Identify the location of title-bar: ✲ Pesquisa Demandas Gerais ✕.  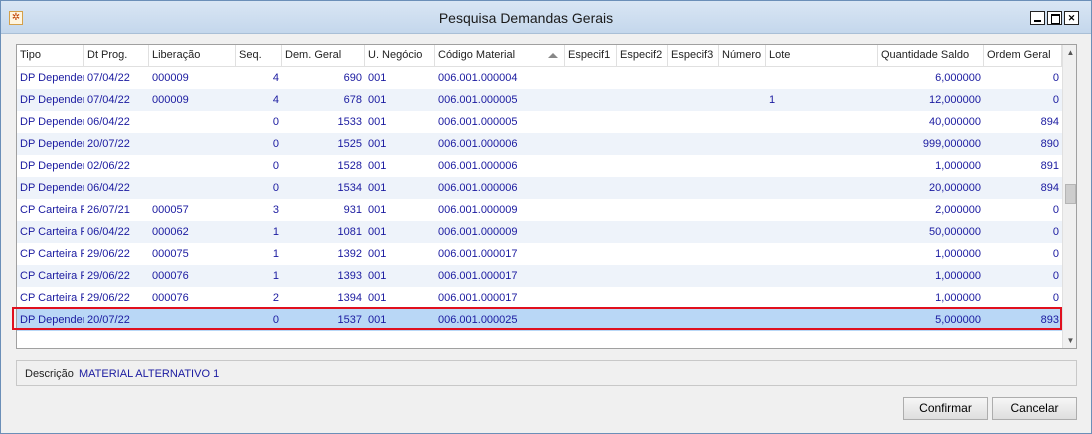
(546, 17).